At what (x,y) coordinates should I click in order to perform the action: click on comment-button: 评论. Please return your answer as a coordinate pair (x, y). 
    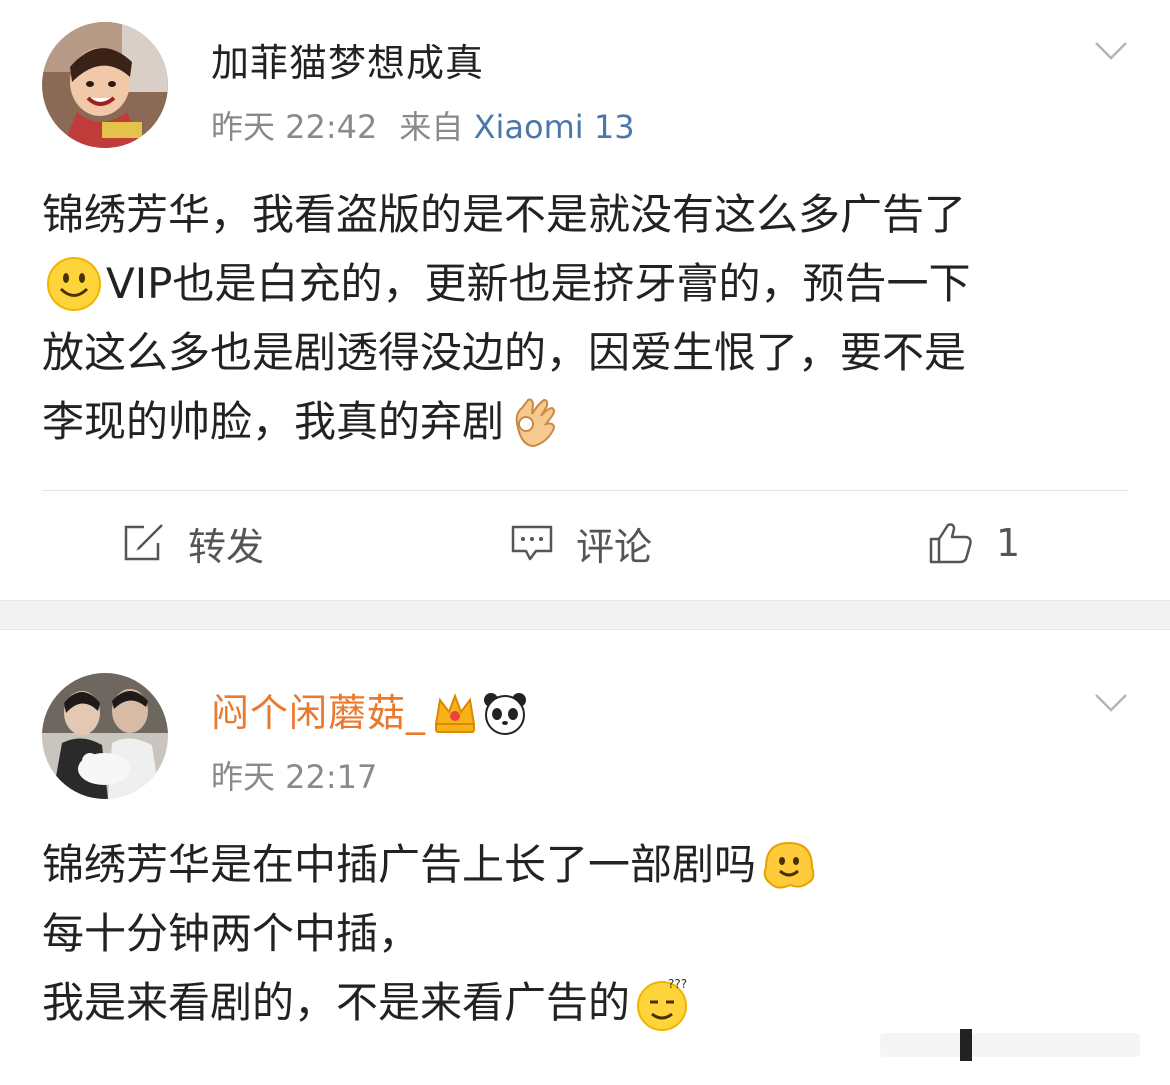
    Looking at the image, I should click on (581, 543).